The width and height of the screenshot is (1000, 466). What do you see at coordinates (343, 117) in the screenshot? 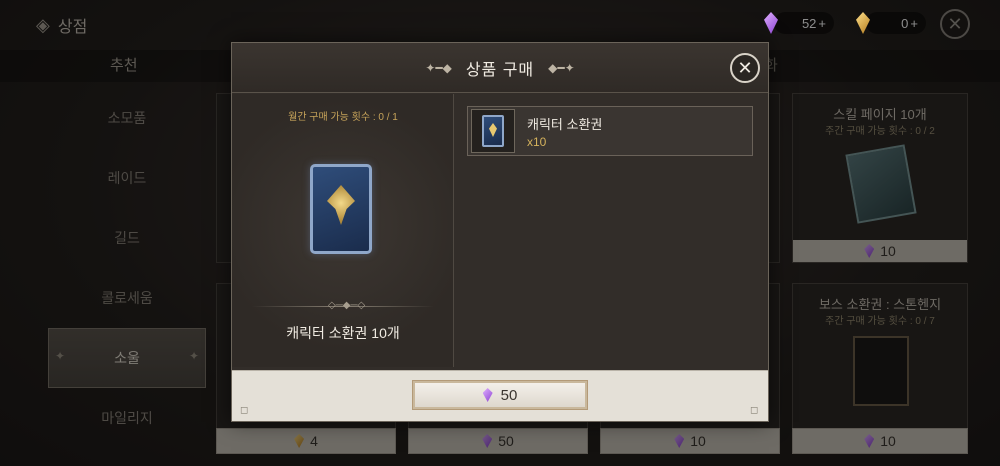
I see `monthly-limit: 월간 구매 가능 횟수 : 0 / 1` at bounding box center [343, 117].